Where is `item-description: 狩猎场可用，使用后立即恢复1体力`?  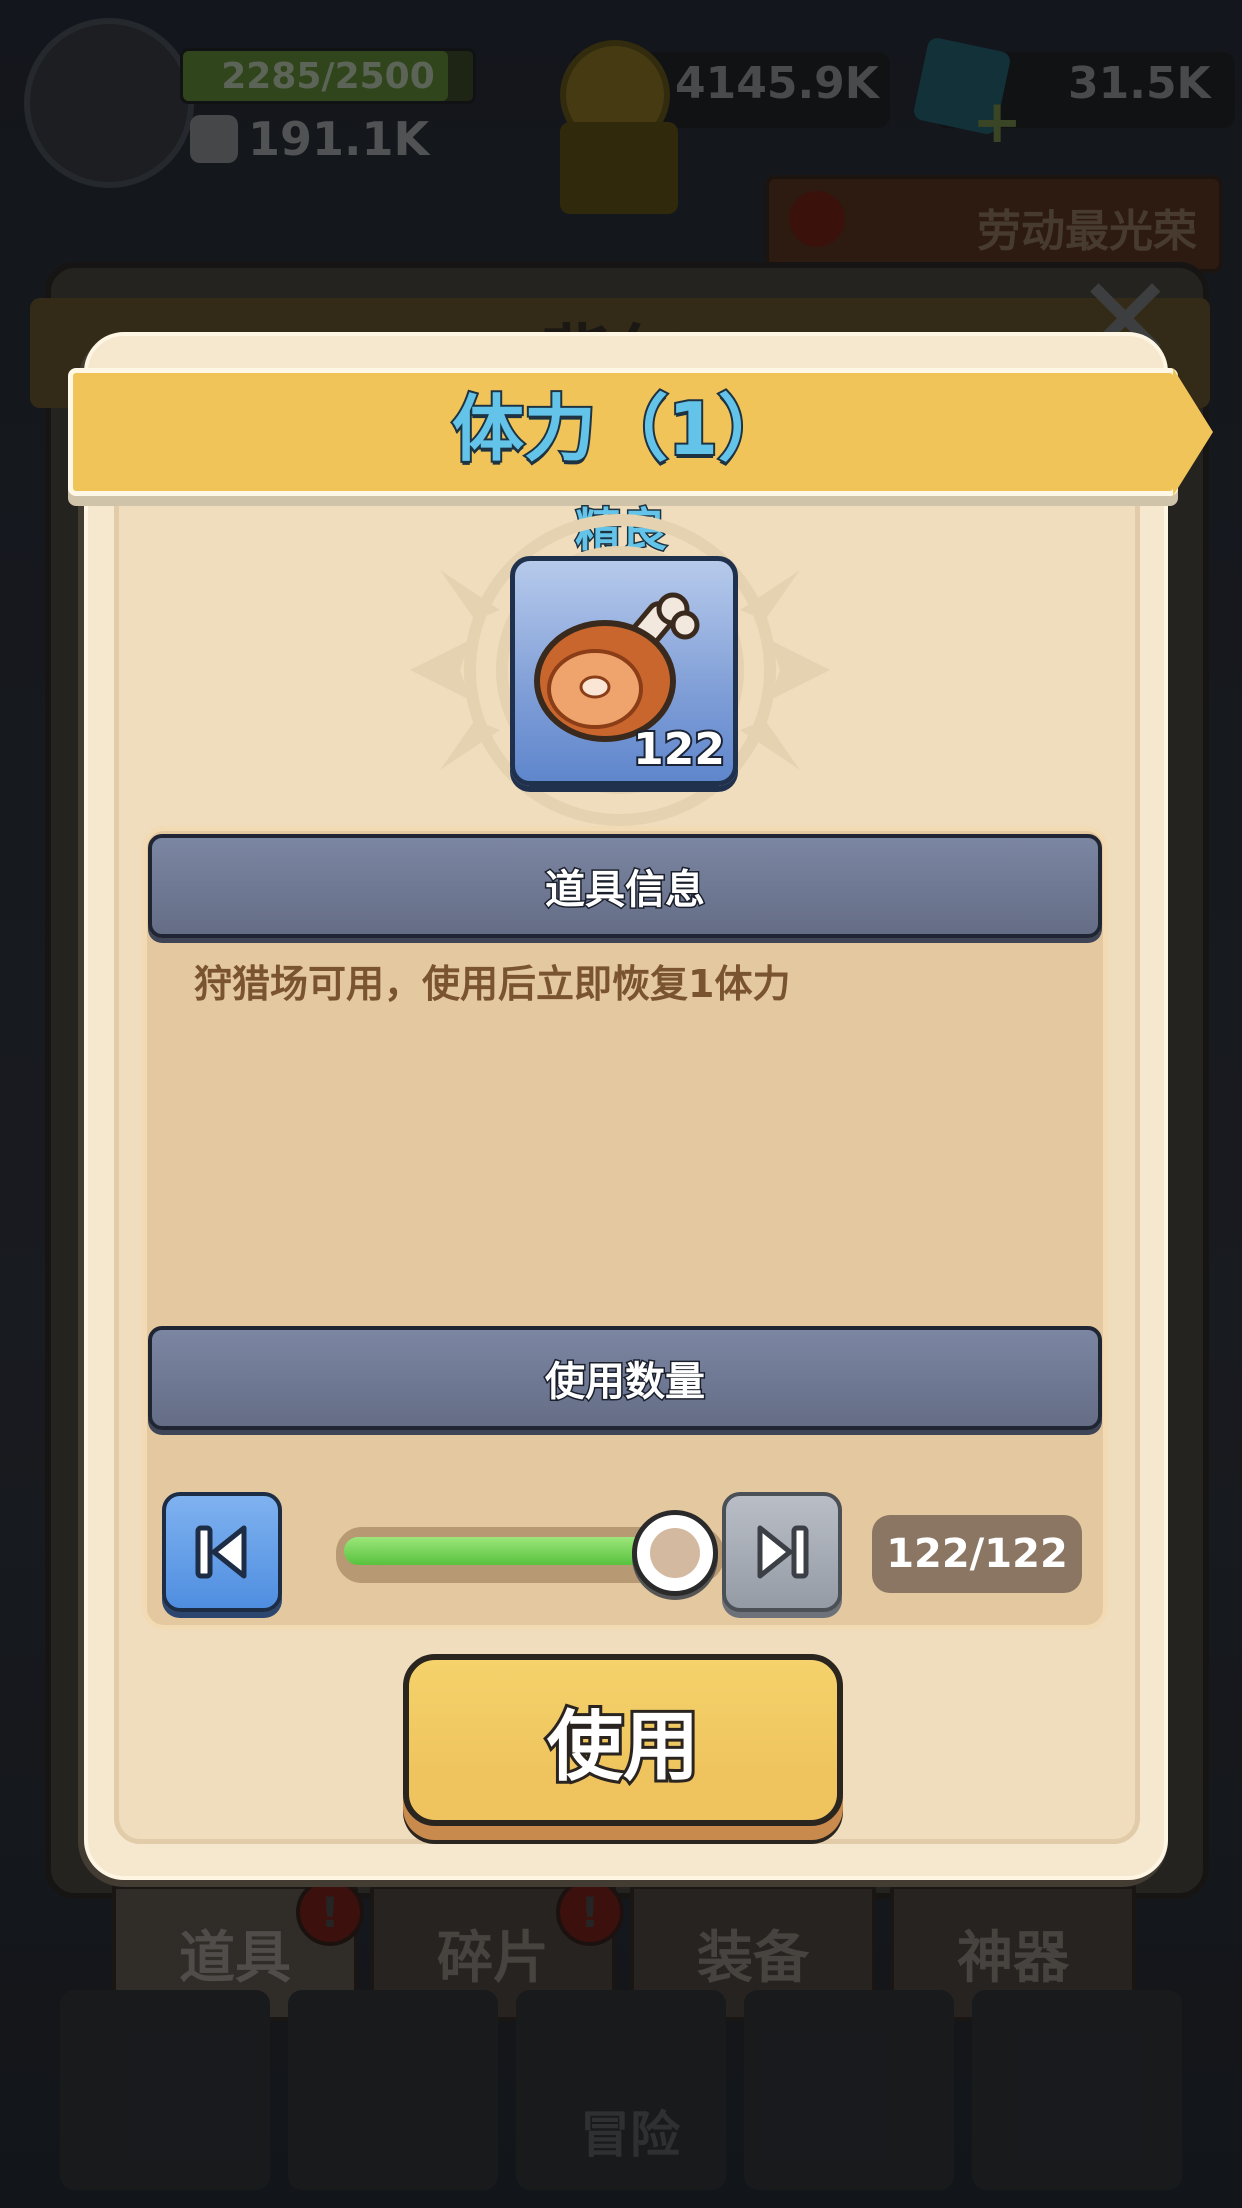 item-description: 狩猎场可用，使用后立即恢复1体力 is located at coordinates (492, 984).